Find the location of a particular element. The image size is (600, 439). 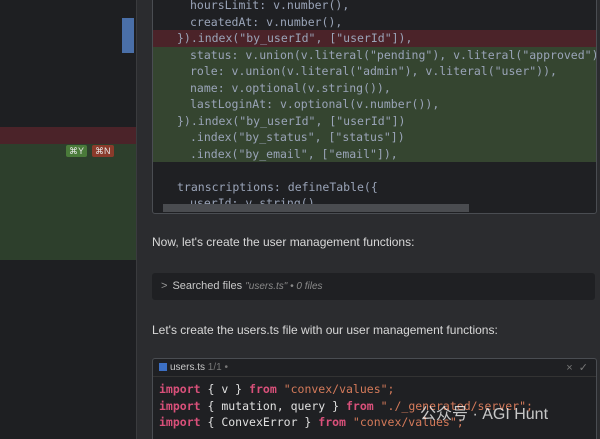

code-line: transcriptions: defineTable({ is located at coordinates (277, 186).